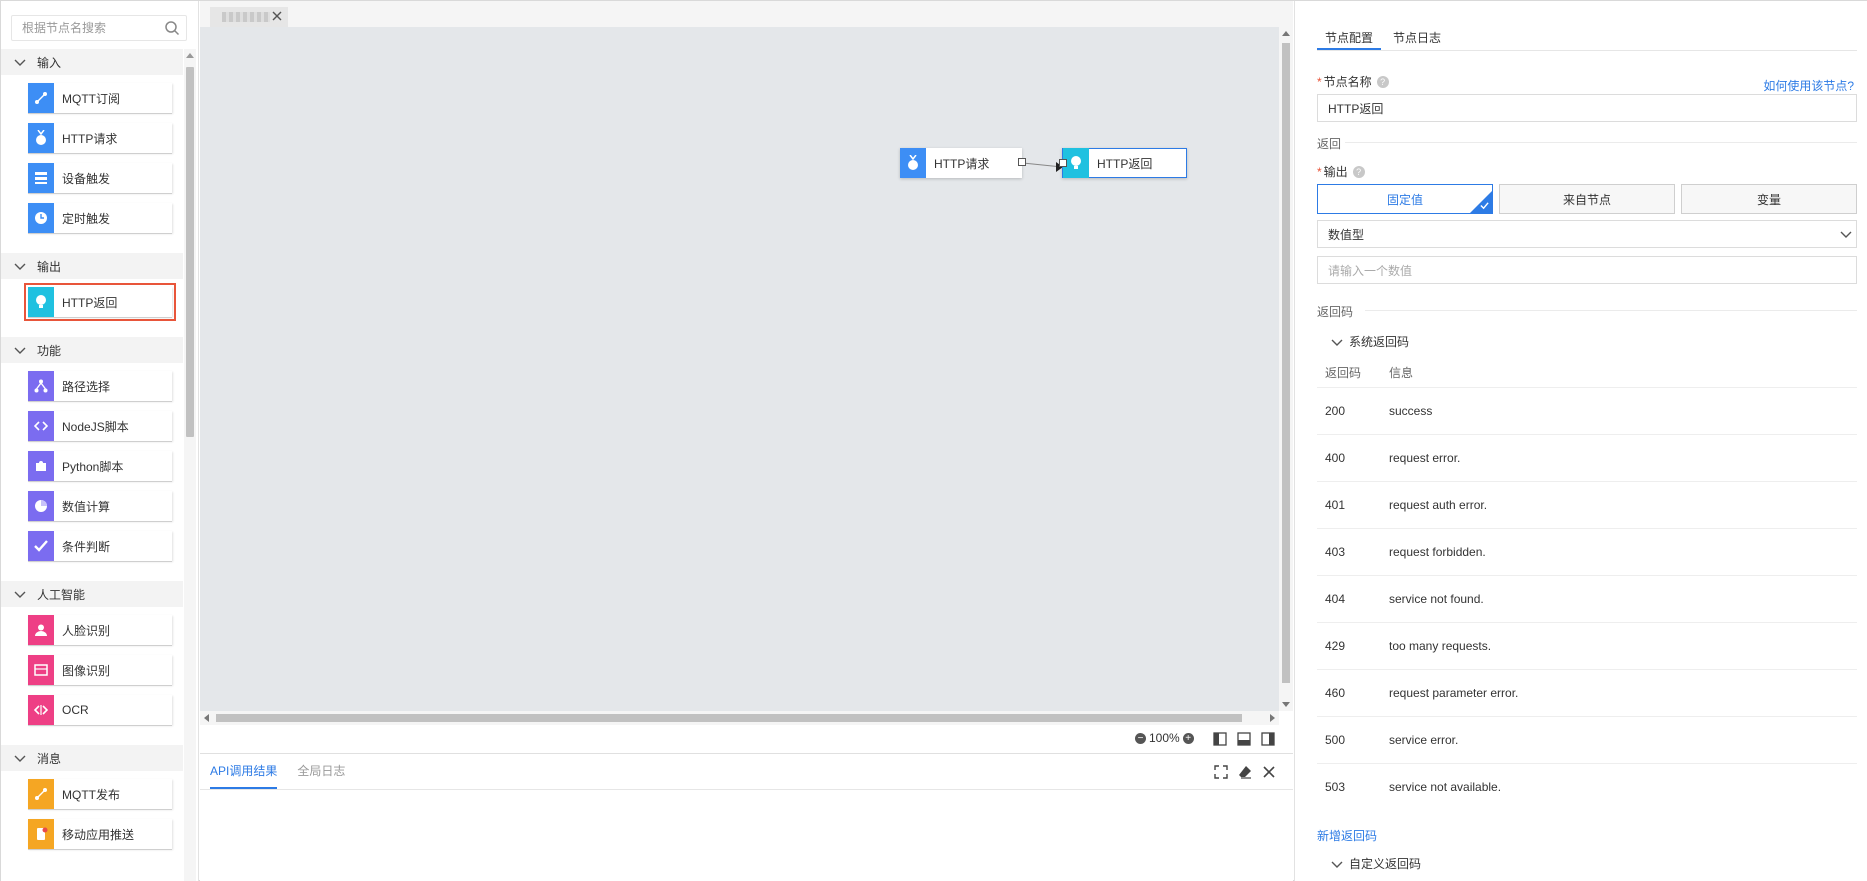 This screenshot has width=1867, height=881. What do you see at coordinates (92, 350) in the screenshot?
I see `palette-group-header: 功能` at bounding box center [92, 350].